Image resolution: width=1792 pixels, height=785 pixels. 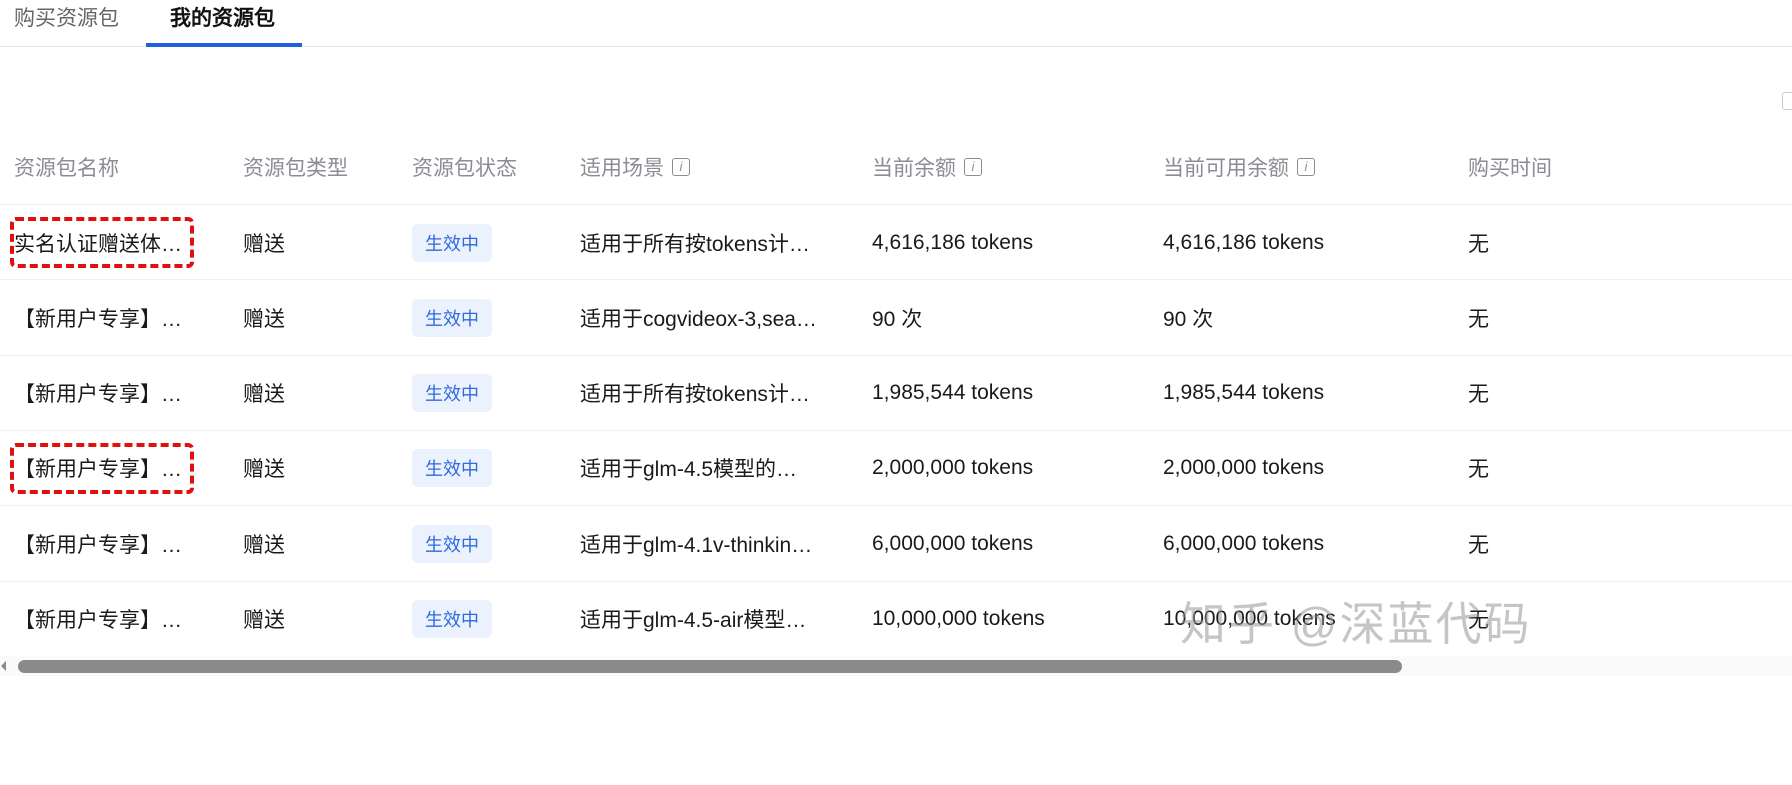 What do you see at coordinates (1244, 468) in the screenshot?
I see `available-text: 2,000,000 tokens` at bounding box center [1244, 468].